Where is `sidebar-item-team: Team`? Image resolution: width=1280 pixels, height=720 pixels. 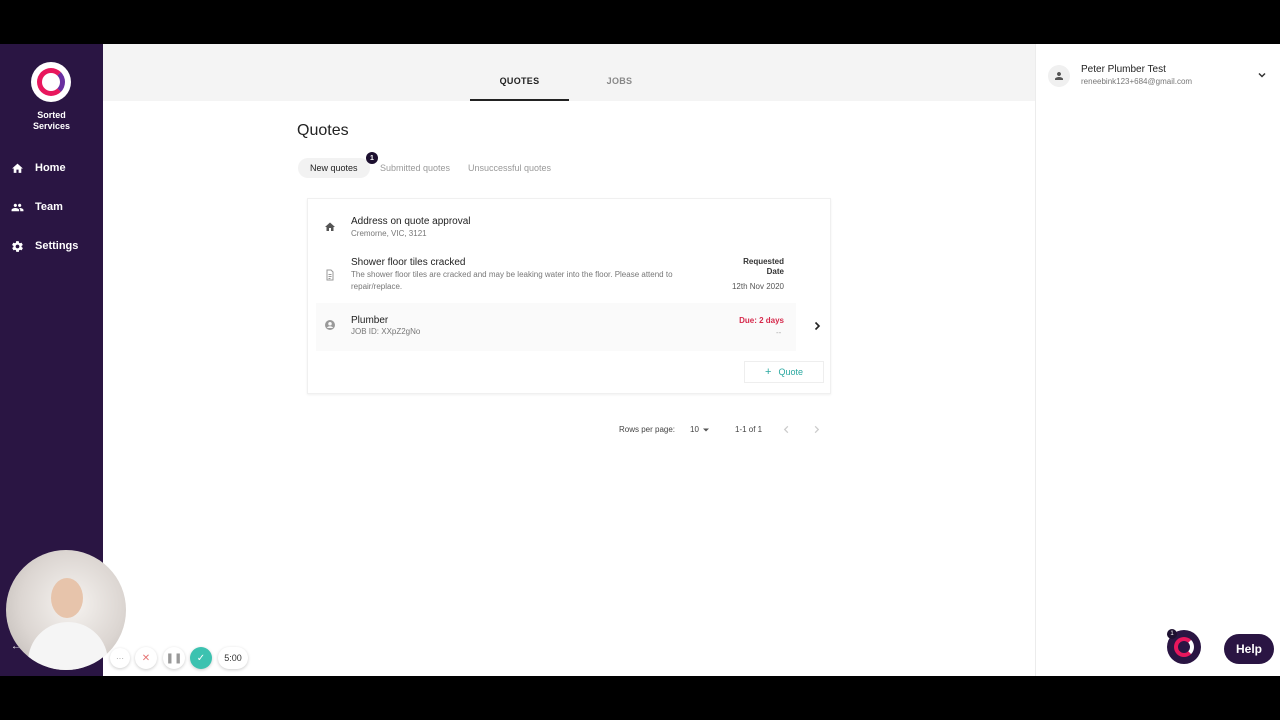 sidebar-item-team: Team is located at coordinates (37, 207).